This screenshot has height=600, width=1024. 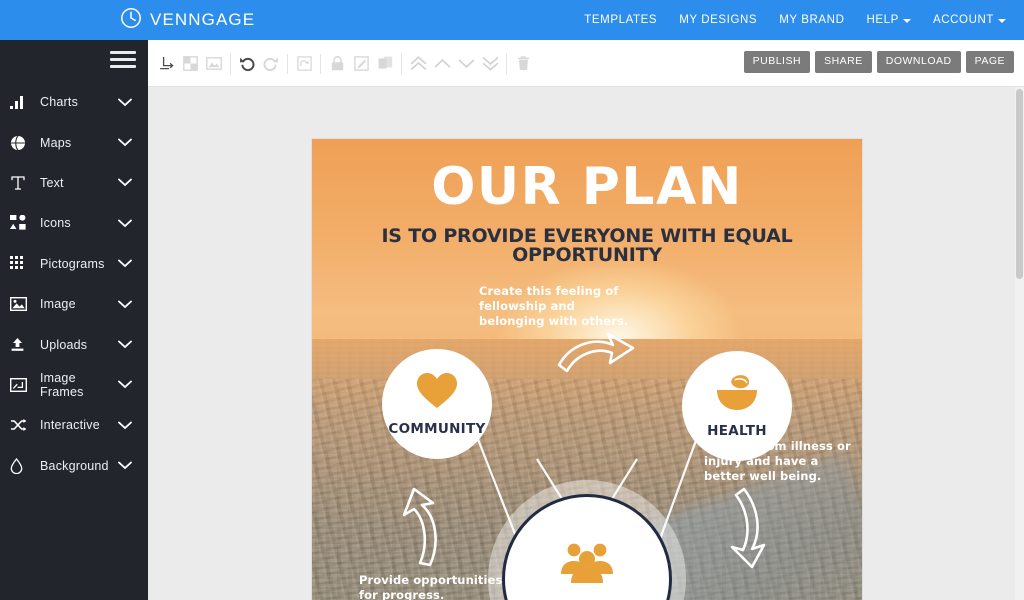 What do you see at coordinates (190, 64) in the screenshot?
I see `mask-shape-icon` at bounding box center [190, 64].